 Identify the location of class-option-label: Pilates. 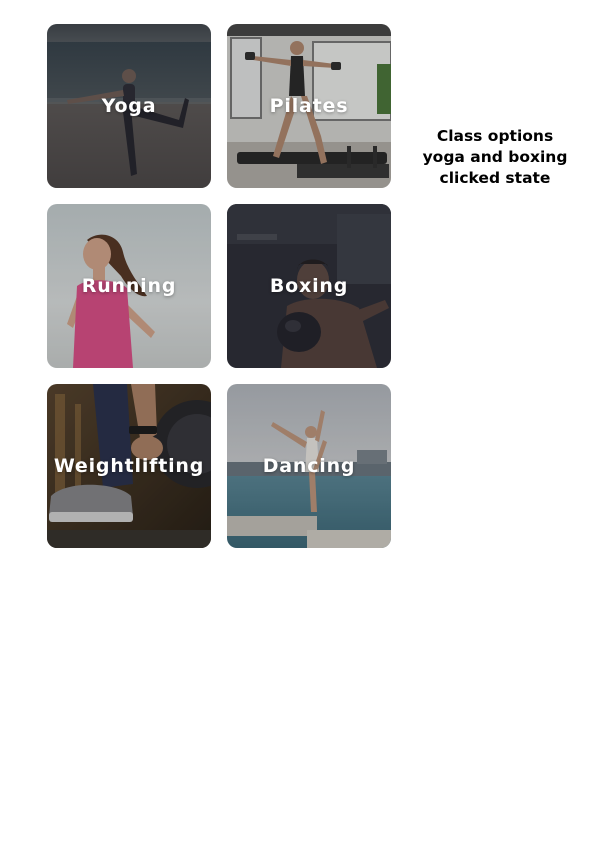
(309, 106).